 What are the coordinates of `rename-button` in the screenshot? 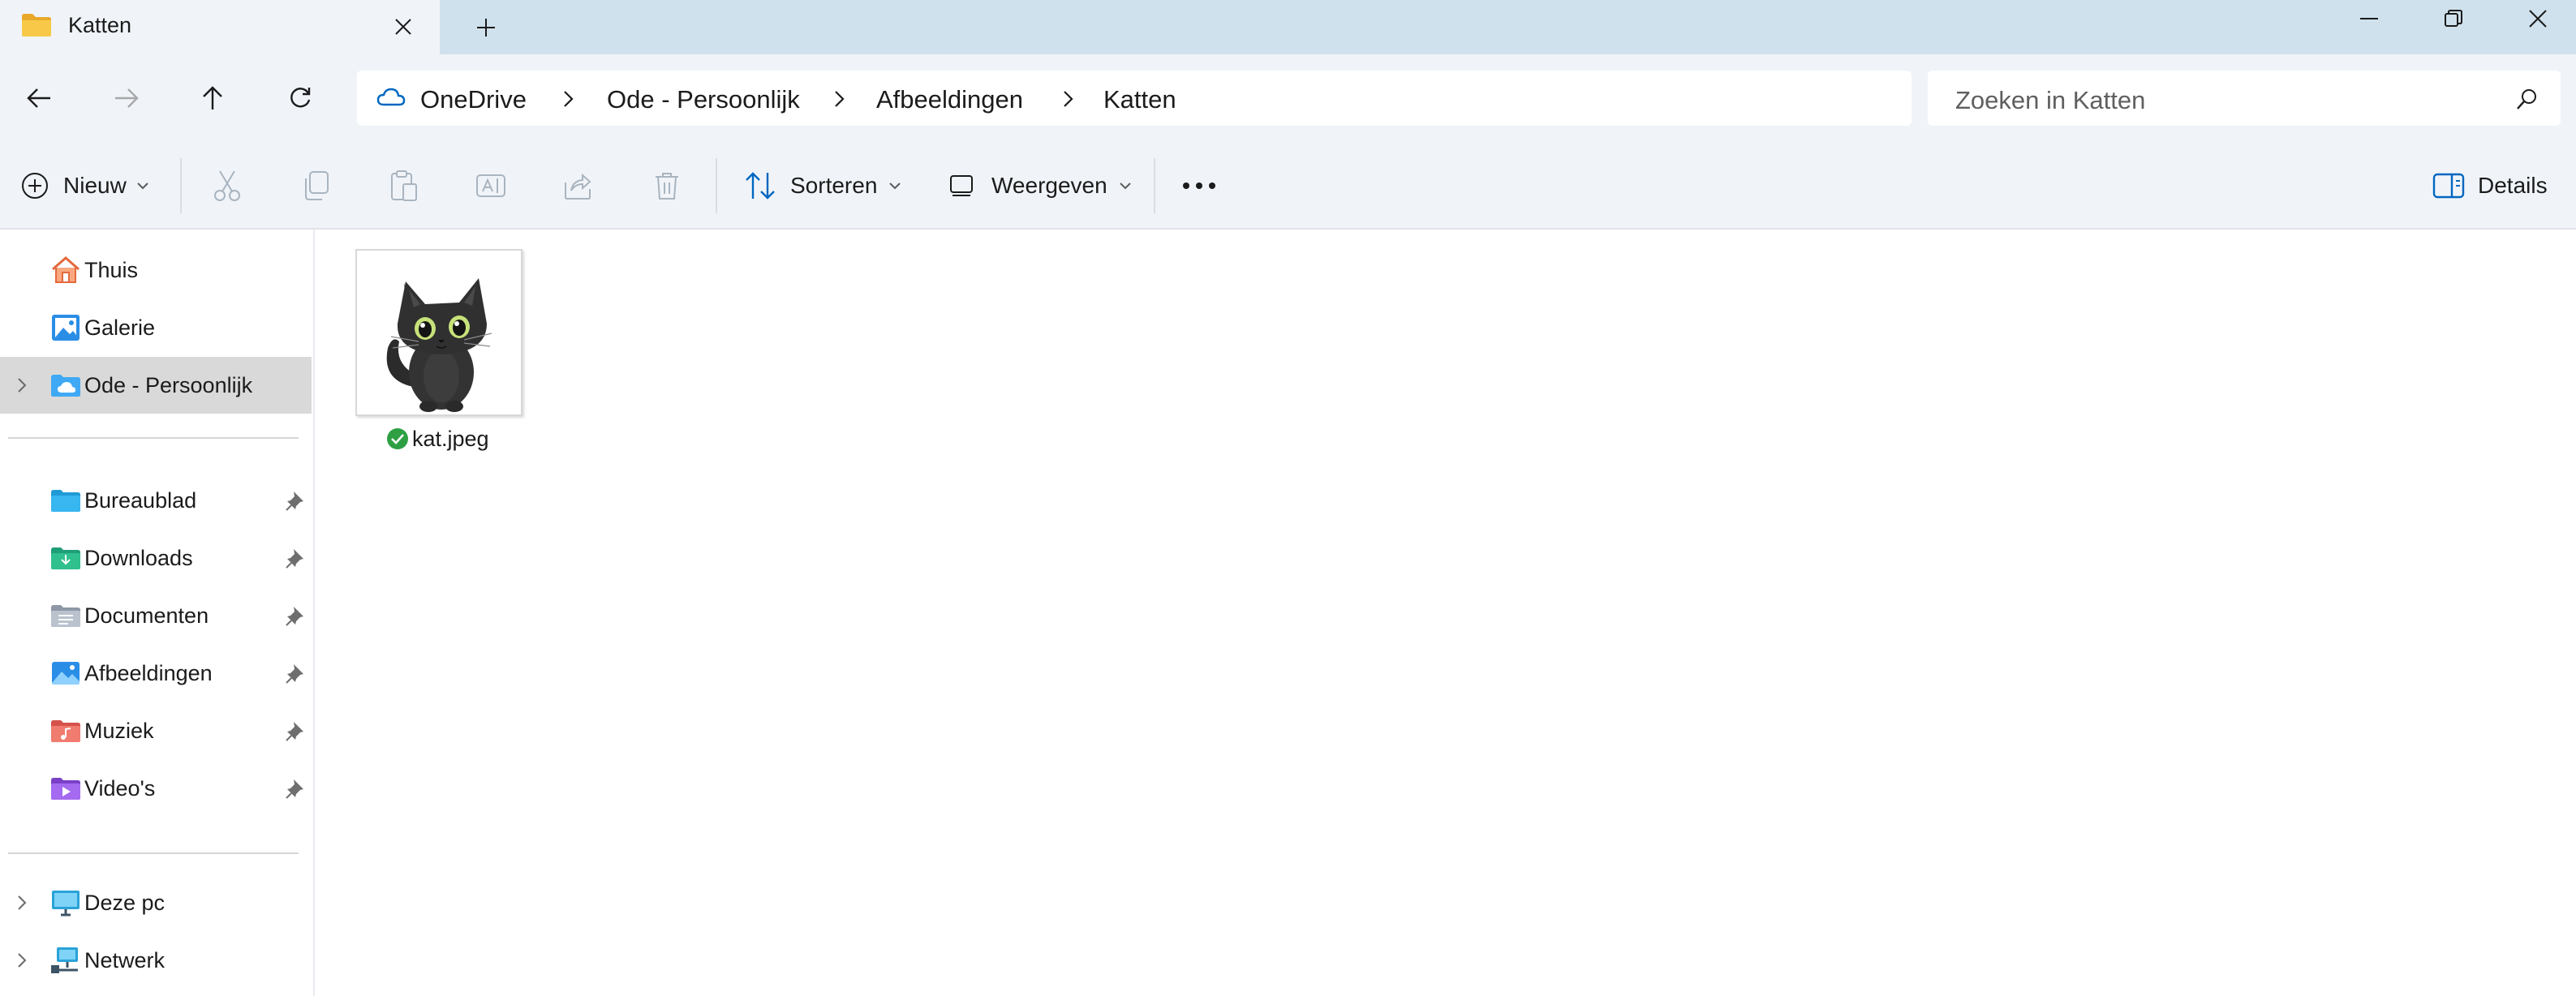 It's located at (491, 186).